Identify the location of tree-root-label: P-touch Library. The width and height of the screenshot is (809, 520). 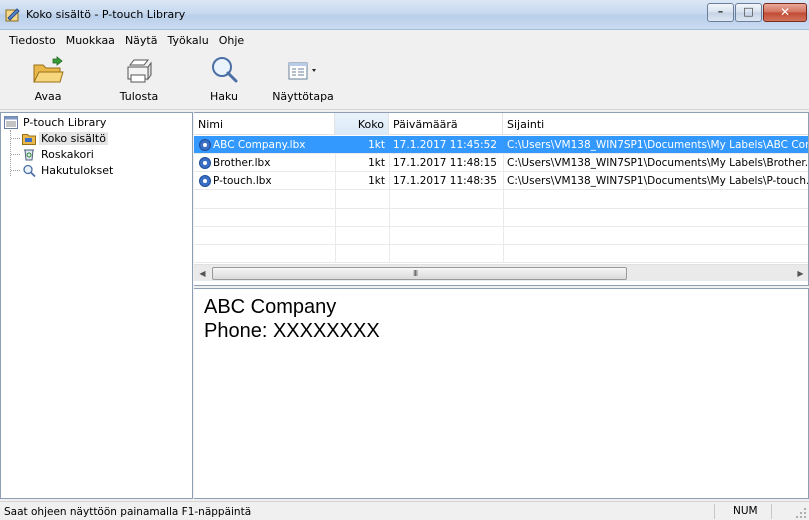
(65, 122).